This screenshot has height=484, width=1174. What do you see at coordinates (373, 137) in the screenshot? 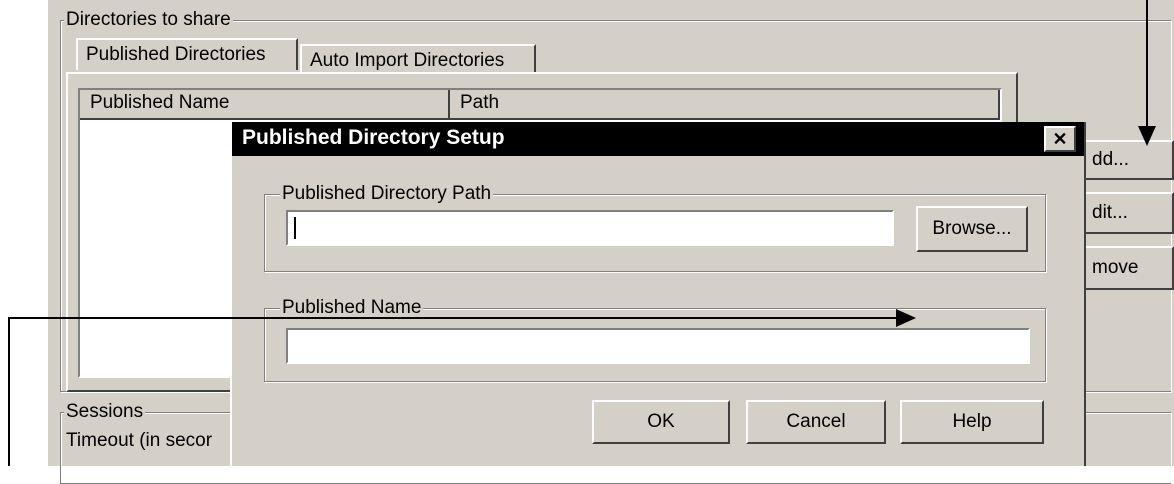
I see `dialog-title: Published Directory Setup` at bounding box center [373, 137].